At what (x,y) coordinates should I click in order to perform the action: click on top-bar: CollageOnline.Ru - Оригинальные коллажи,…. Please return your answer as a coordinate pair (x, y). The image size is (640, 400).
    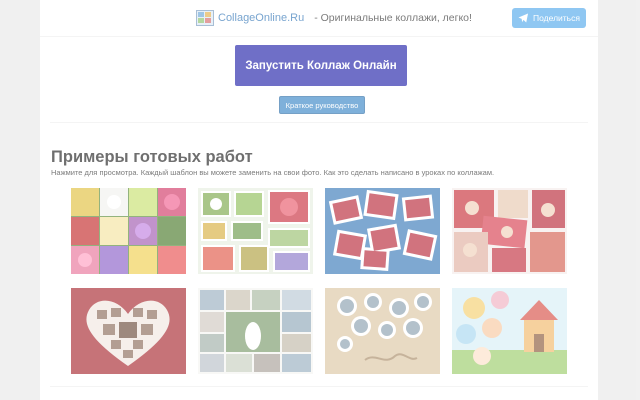
    Looking at the image, I should click on (319, 18).